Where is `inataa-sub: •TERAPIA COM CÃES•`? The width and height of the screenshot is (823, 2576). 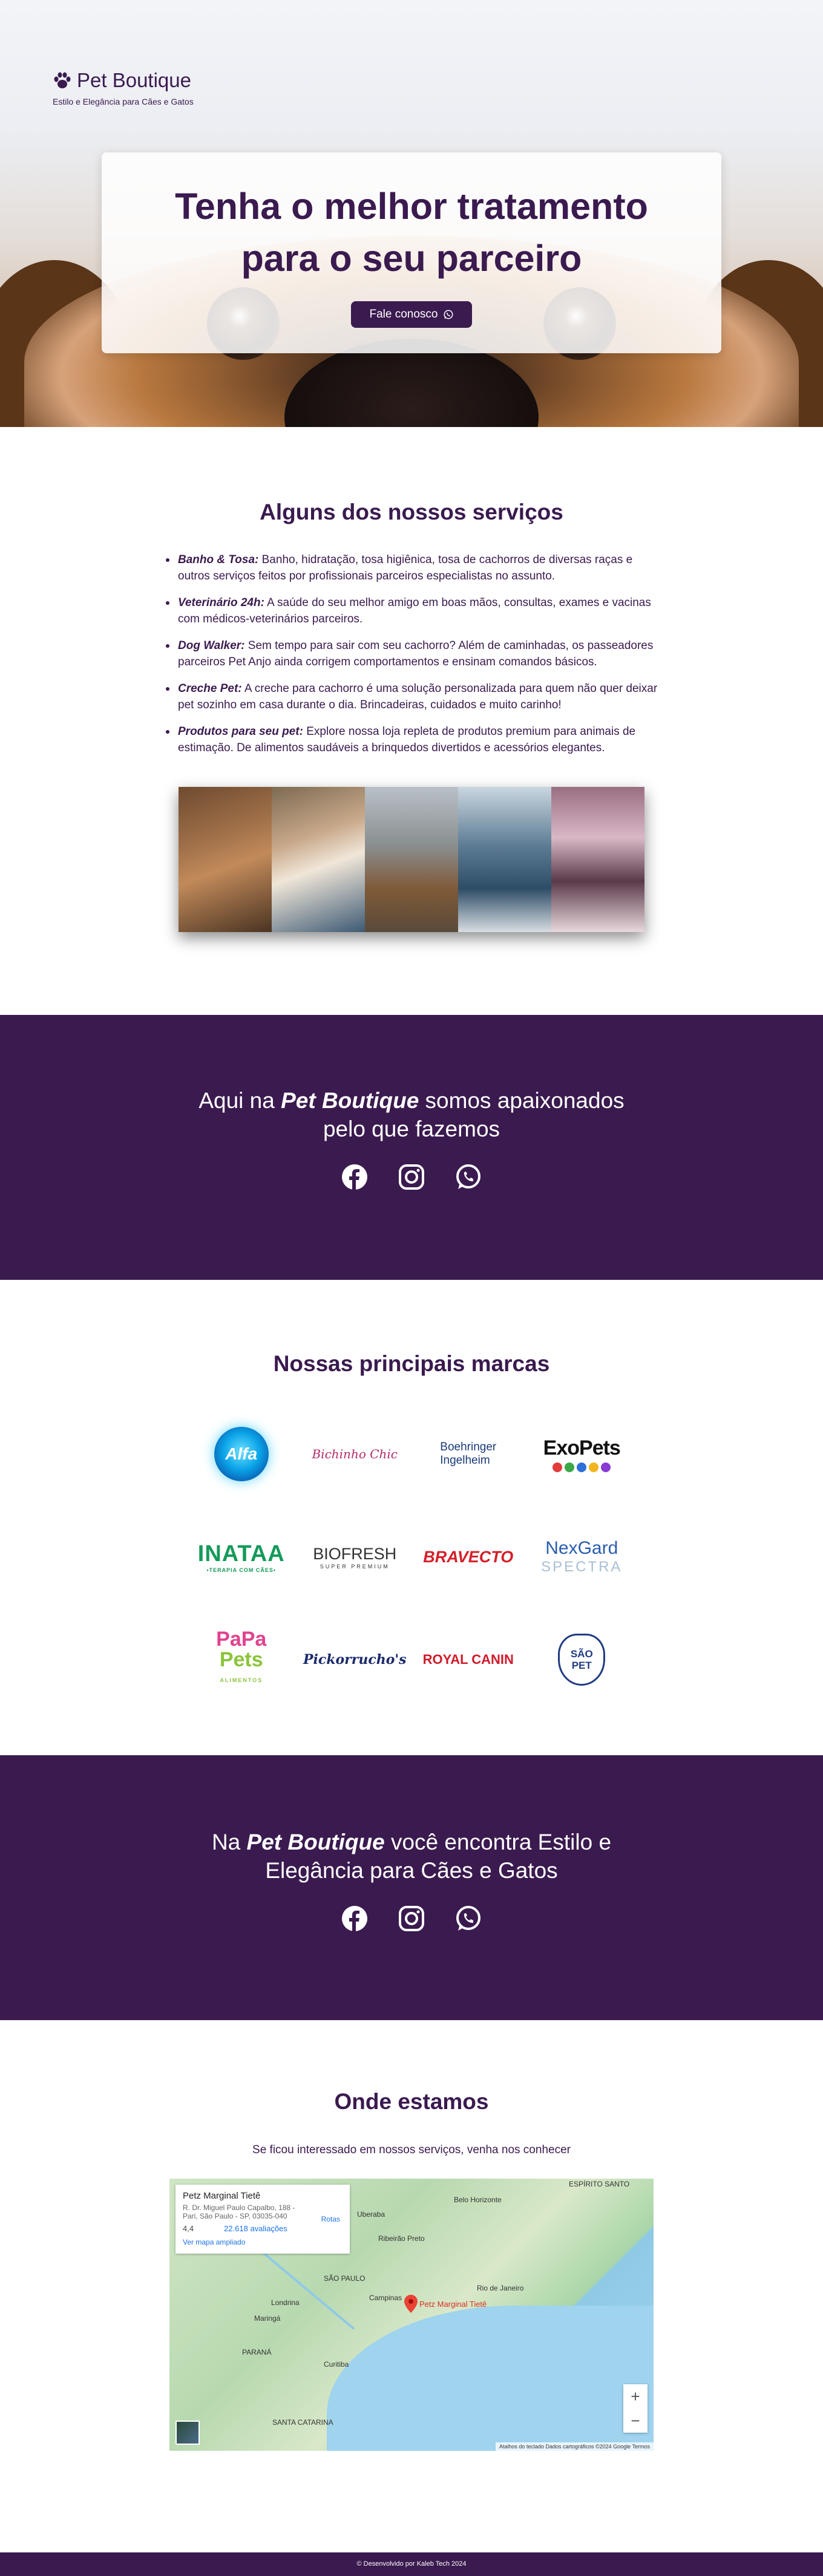 inataa-sub: •TERAPIA COM CÃES• is located at coordinates (241, 1570).